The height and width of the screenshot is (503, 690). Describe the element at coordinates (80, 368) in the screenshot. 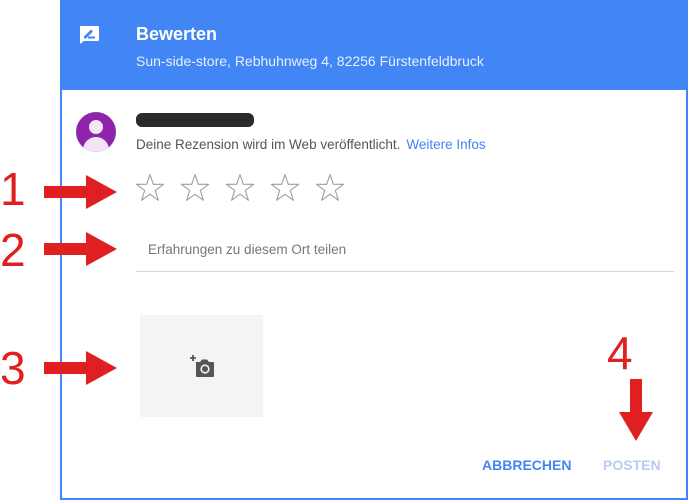

I see `annotation-arrow-3-icon` at that location.